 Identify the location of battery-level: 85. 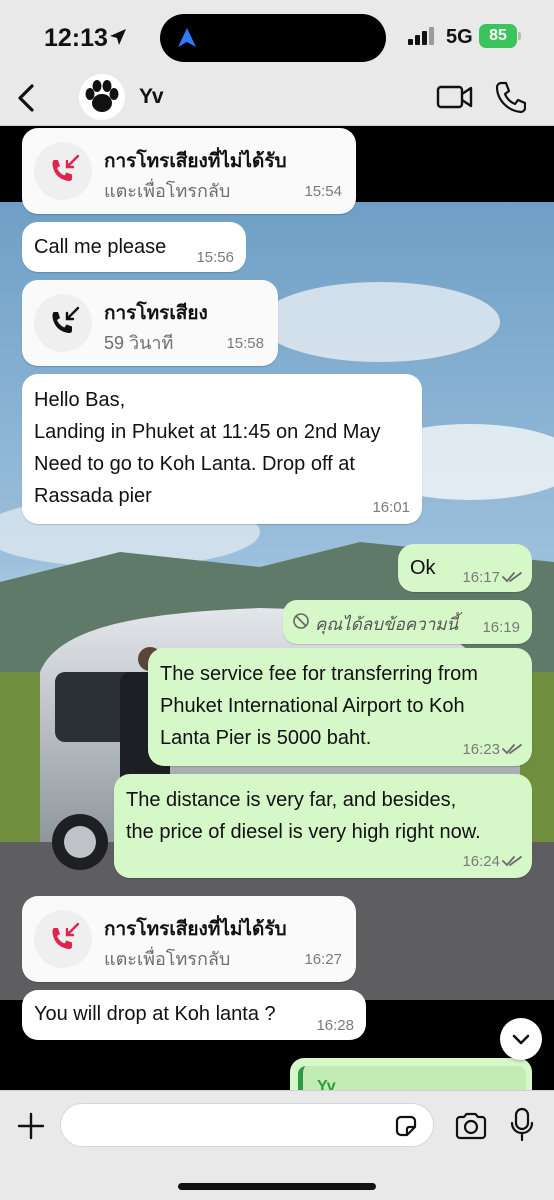
(498, 35).